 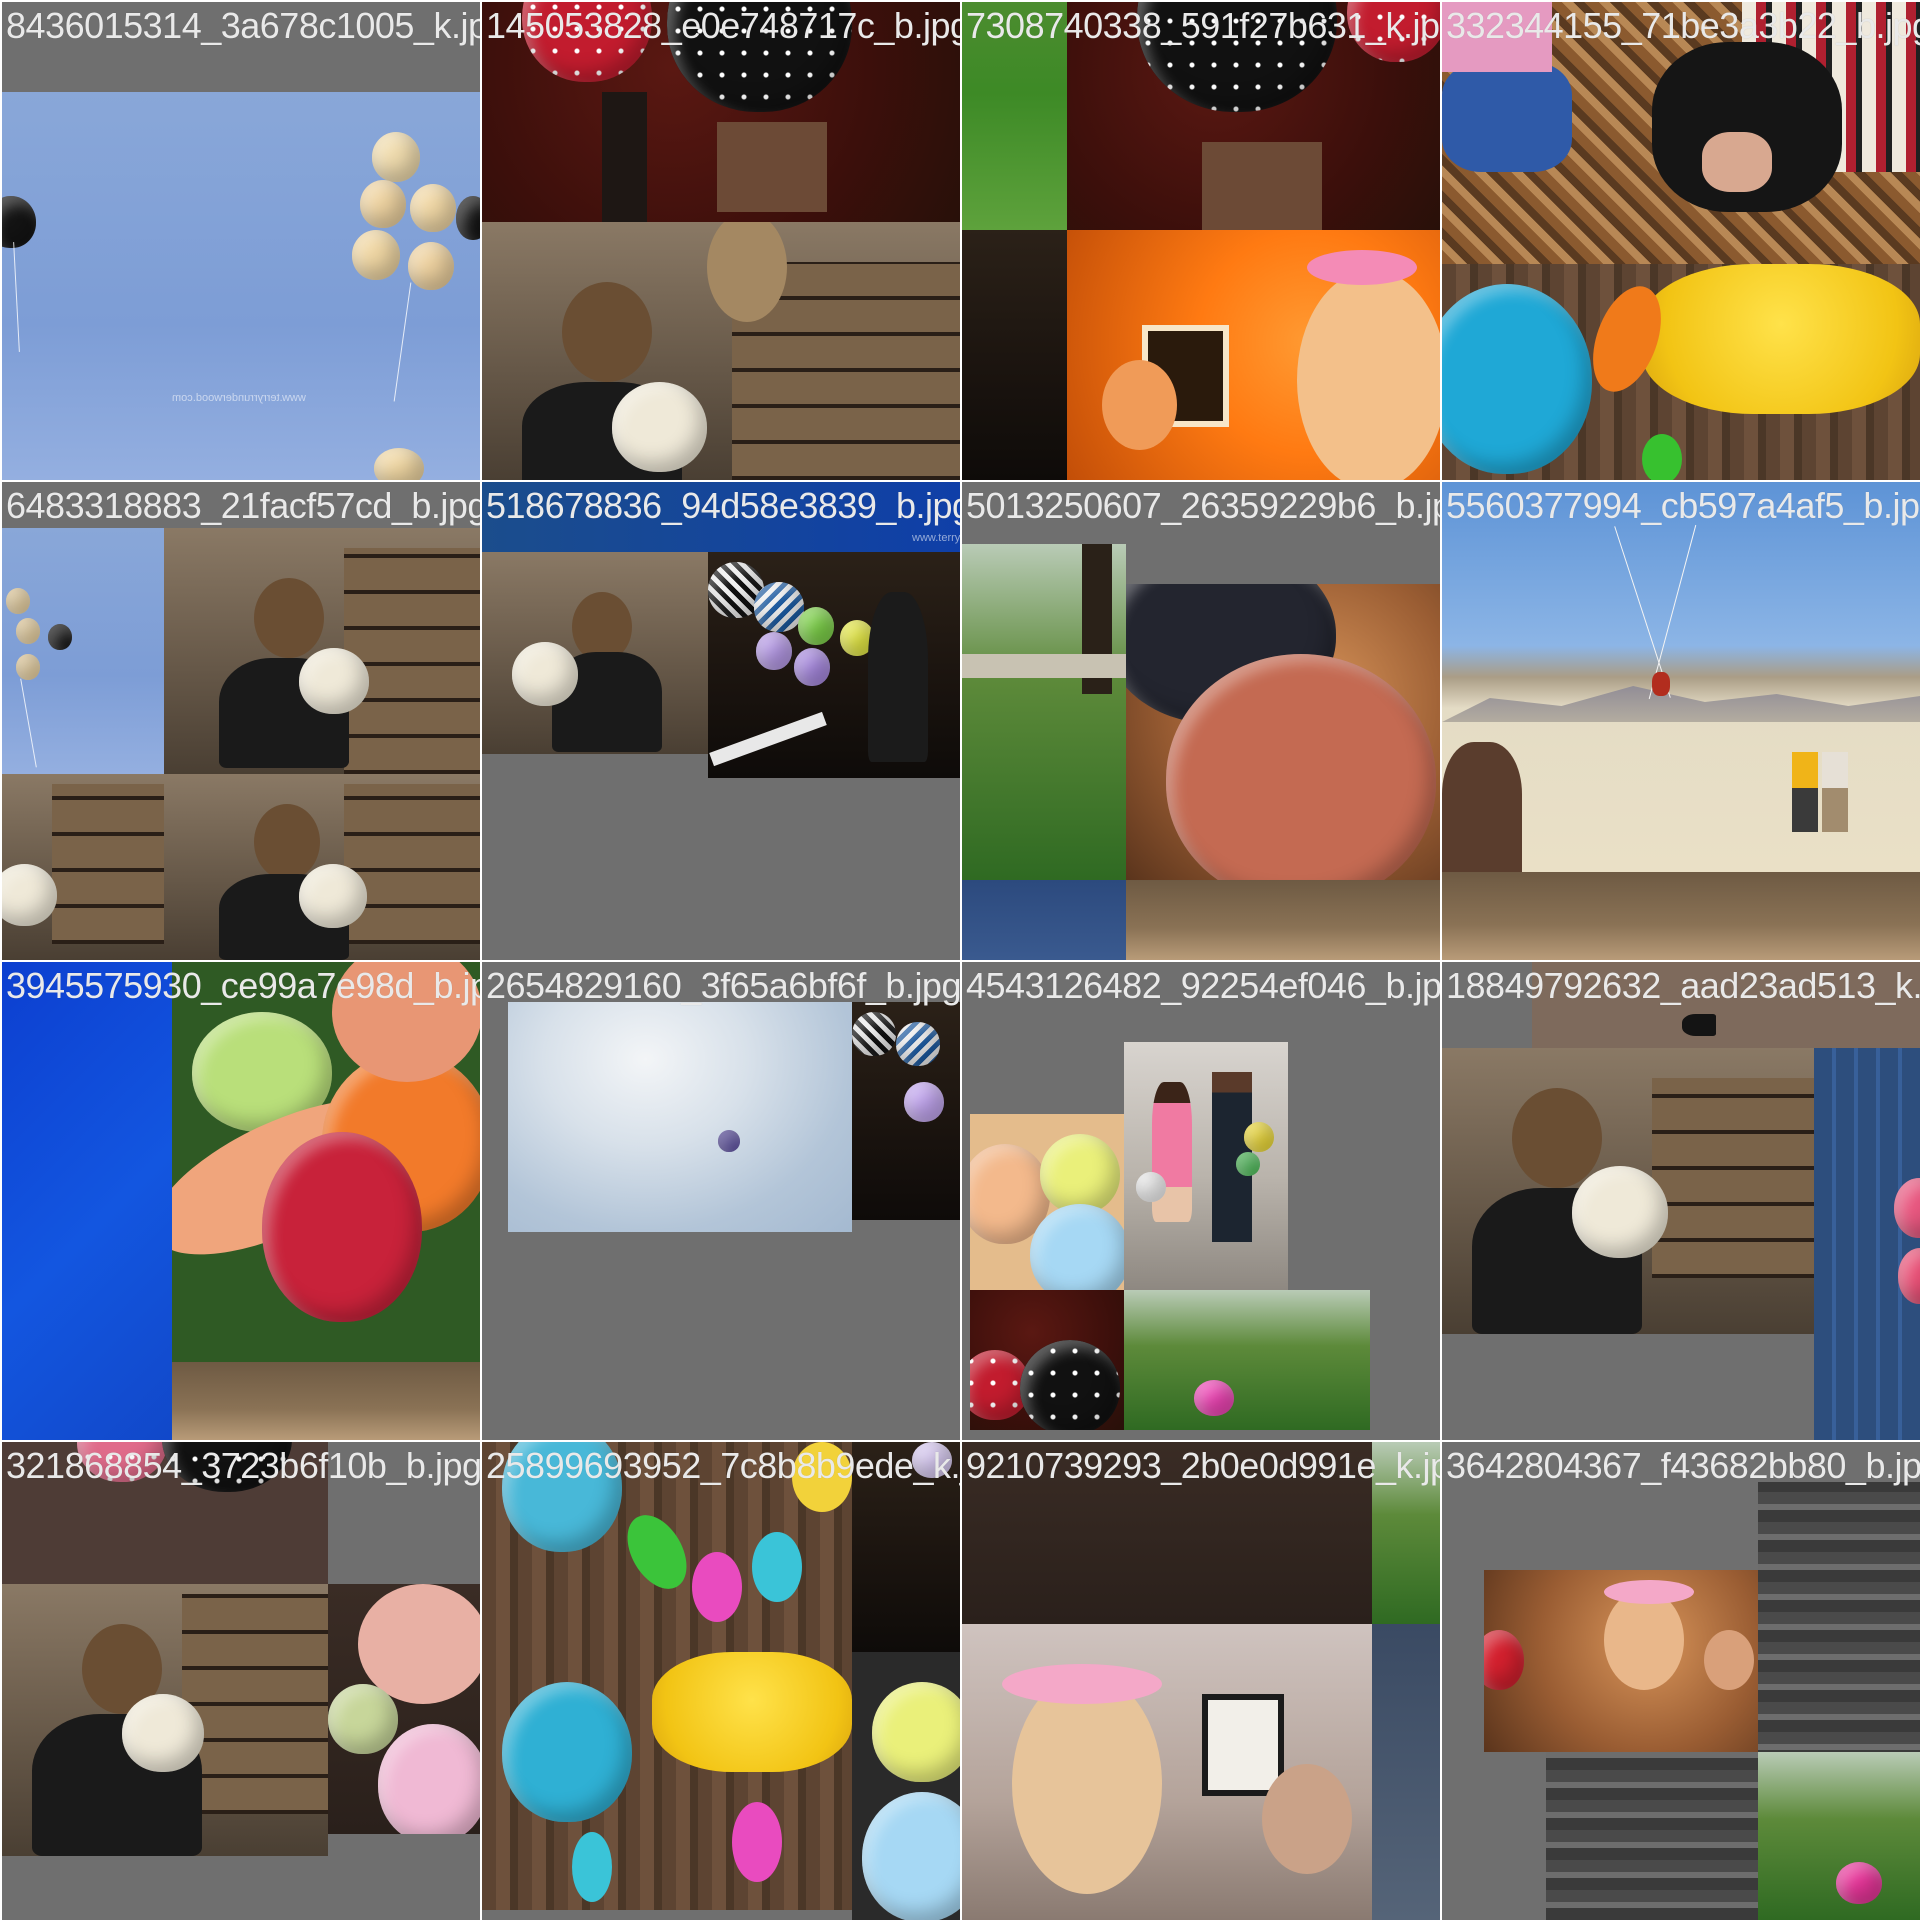 What do you see at coordinates (243, 505) in the screenshot?
I see `image-filename-caption: 6483318883_21facf57cd_b.jpg` at bounding box center [243, 505].